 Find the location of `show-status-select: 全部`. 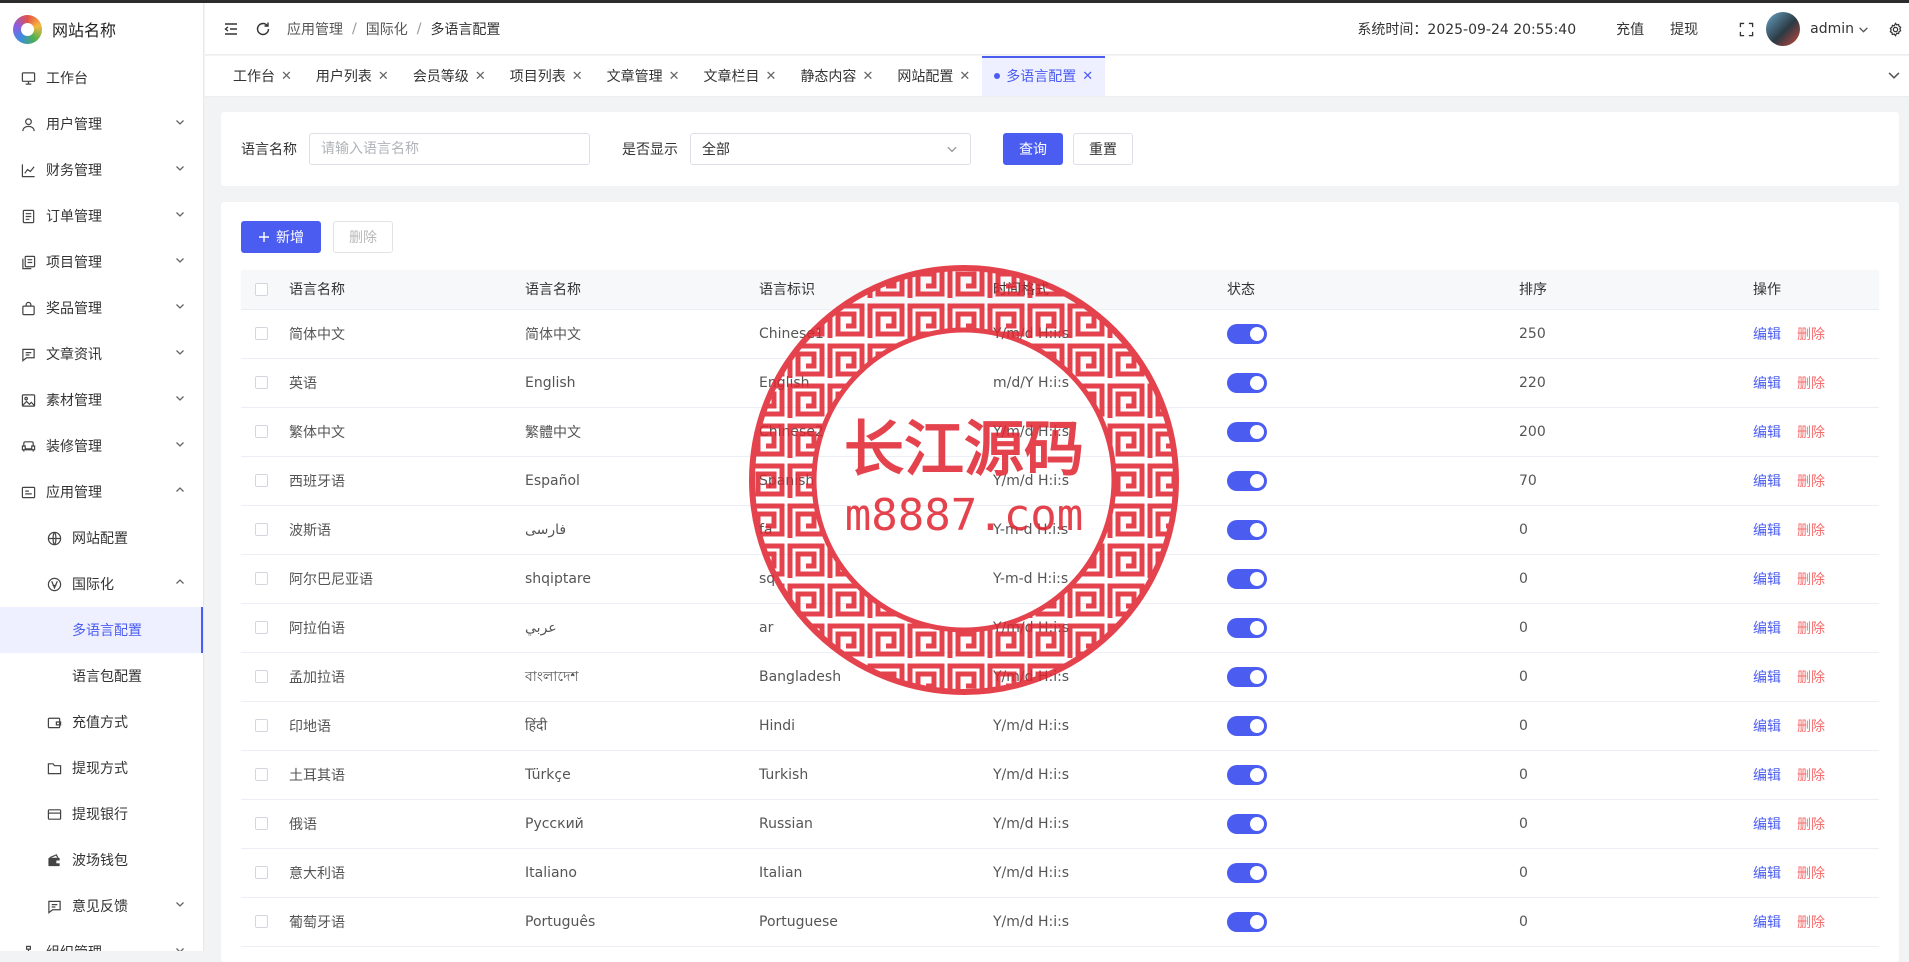

show-status-select: 全部 is located at coordinates (830, 149).